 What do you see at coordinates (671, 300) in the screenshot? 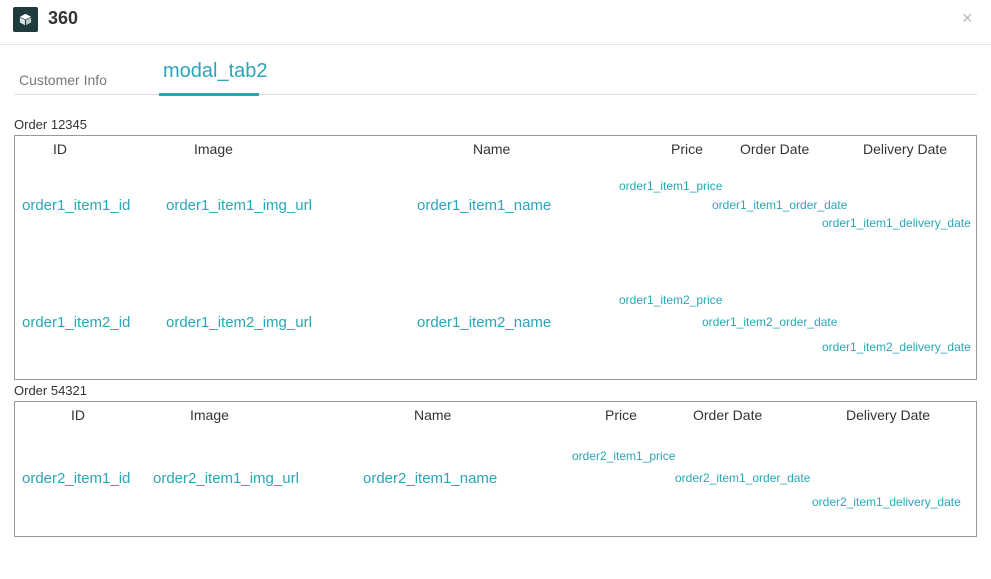
I see `item-price: order1_item2_price` at bounding box center [671, 300].